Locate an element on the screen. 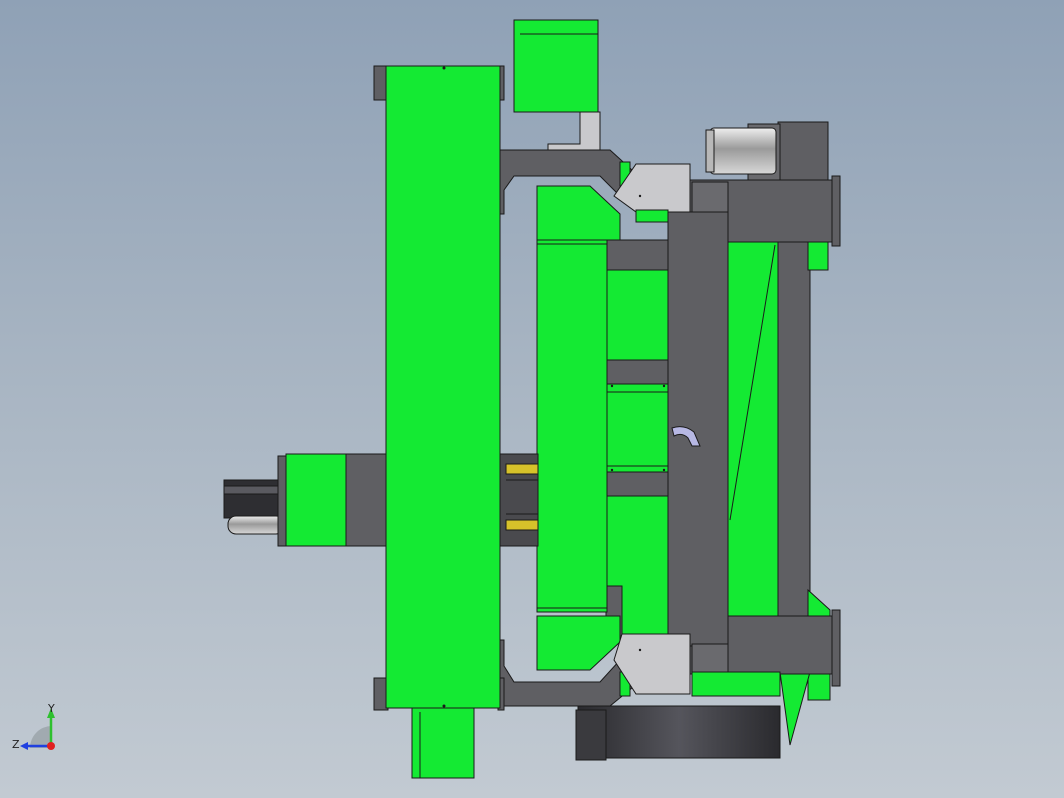  bottom-drum is located at coordinates (679, 732).